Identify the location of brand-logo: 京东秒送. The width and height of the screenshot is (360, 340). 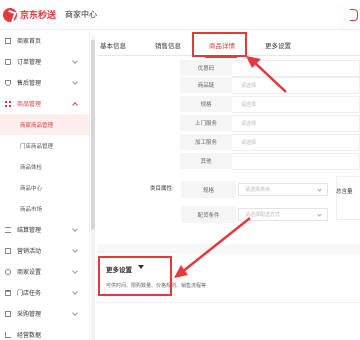
(30, 14).